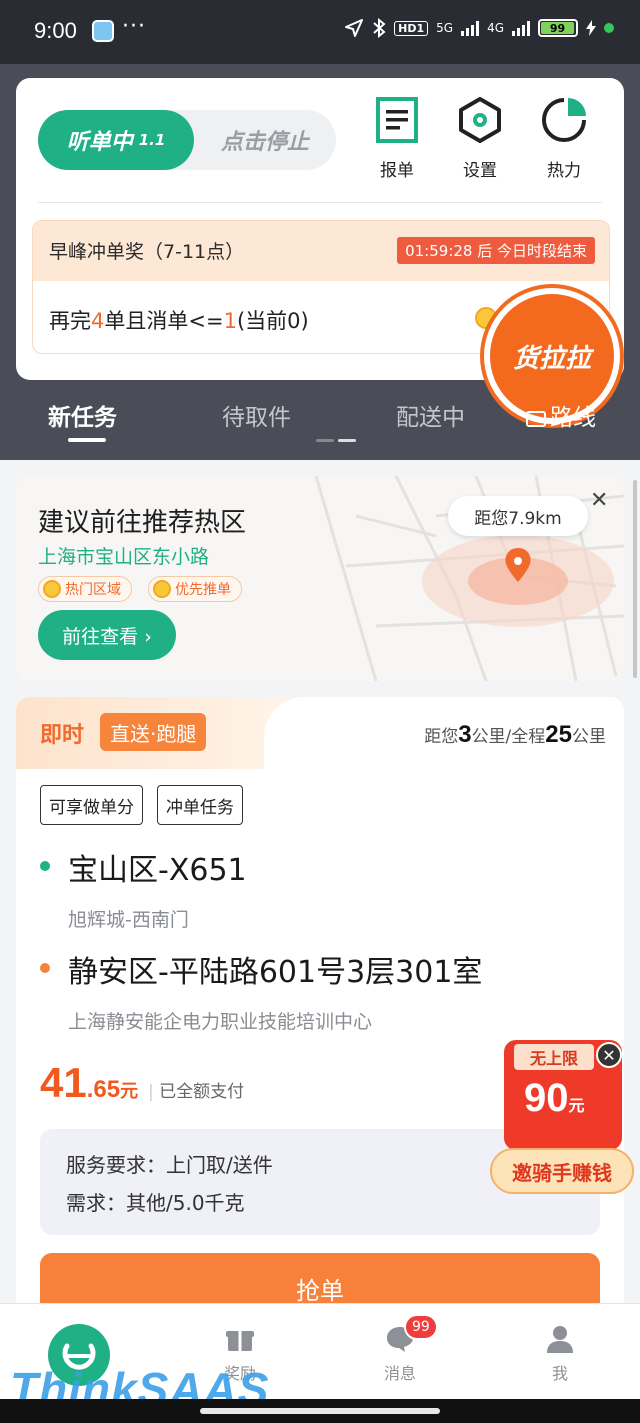 The width and height of the screenshot is (640, 1423). Describe the element at coordinates (554, 1057) in the screenshot. I see `promo-limit: 无上限` at that location.